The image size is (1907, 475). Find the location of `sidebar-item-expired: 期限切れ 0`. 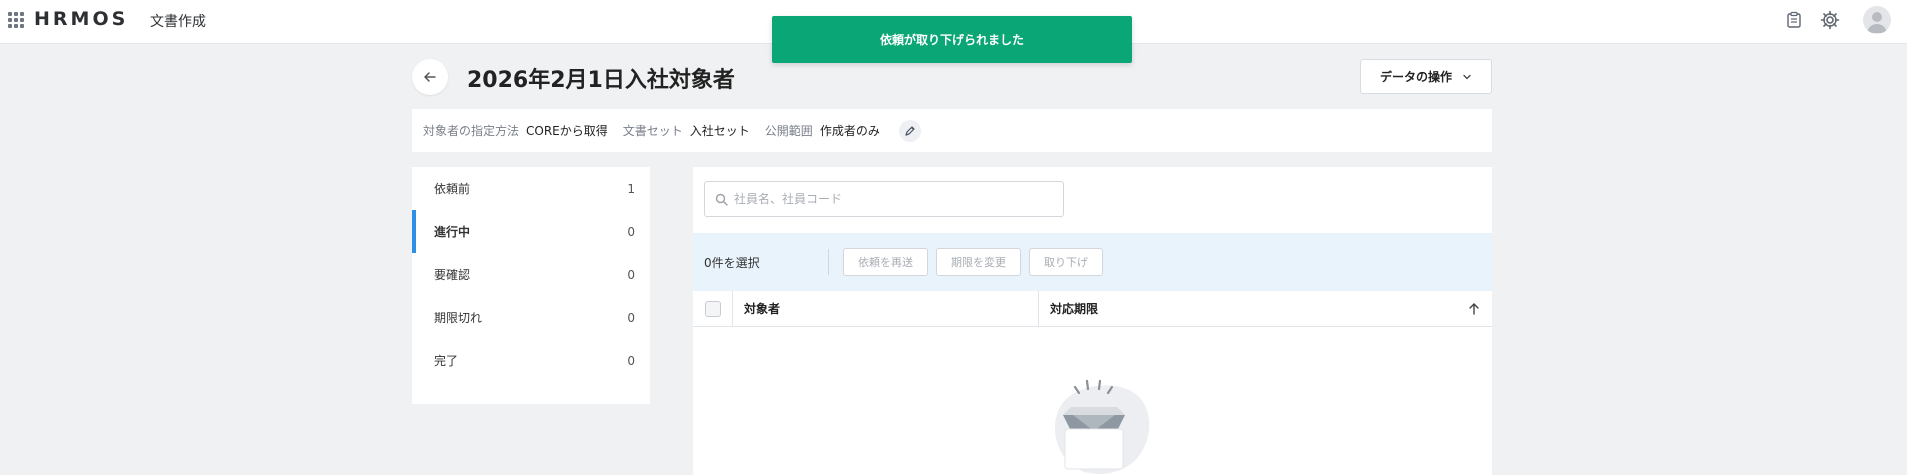

sidebar-item-expired: 期限切れ 0 is located at coordinates (531, 317).